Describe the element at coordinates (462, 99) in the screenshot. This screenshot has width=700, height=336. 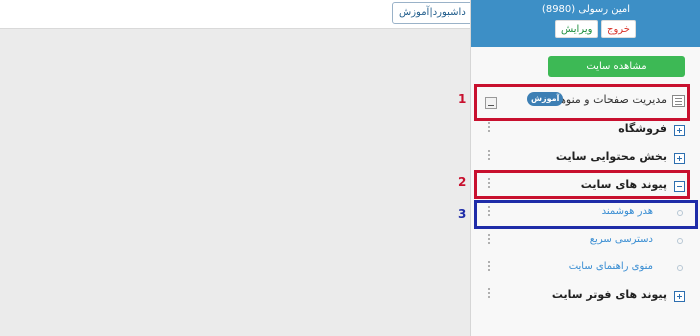
I see `annotation-number-1: 1` at that location.